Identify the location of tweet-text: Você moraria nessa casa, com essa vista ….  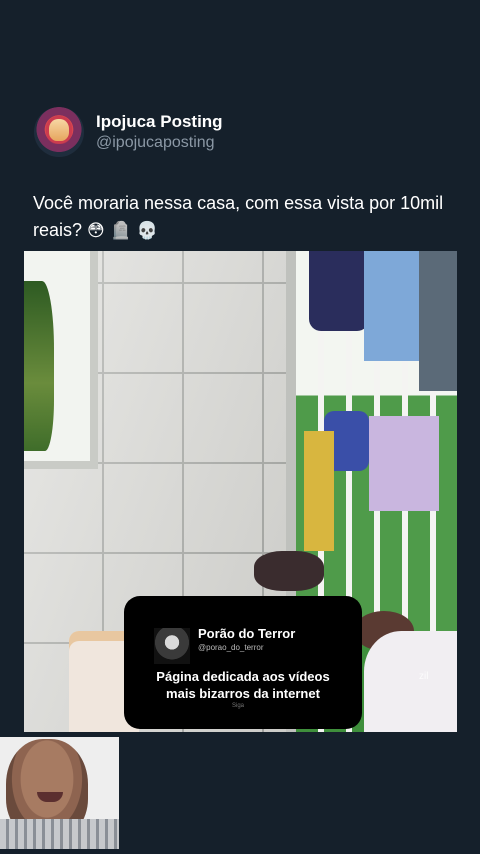
(243, 217).